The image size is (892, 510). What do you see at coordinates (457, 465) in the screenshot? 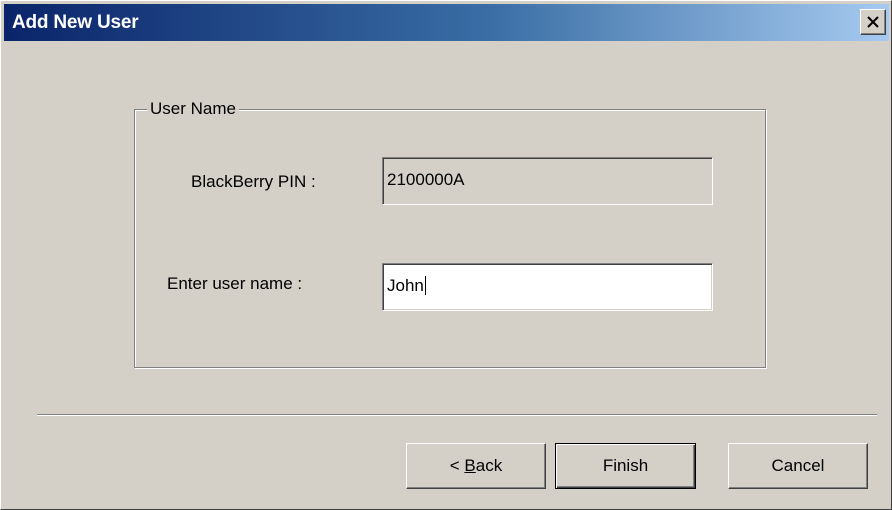
I see `back-button-prefix: <` at bounding box center [457, 465].